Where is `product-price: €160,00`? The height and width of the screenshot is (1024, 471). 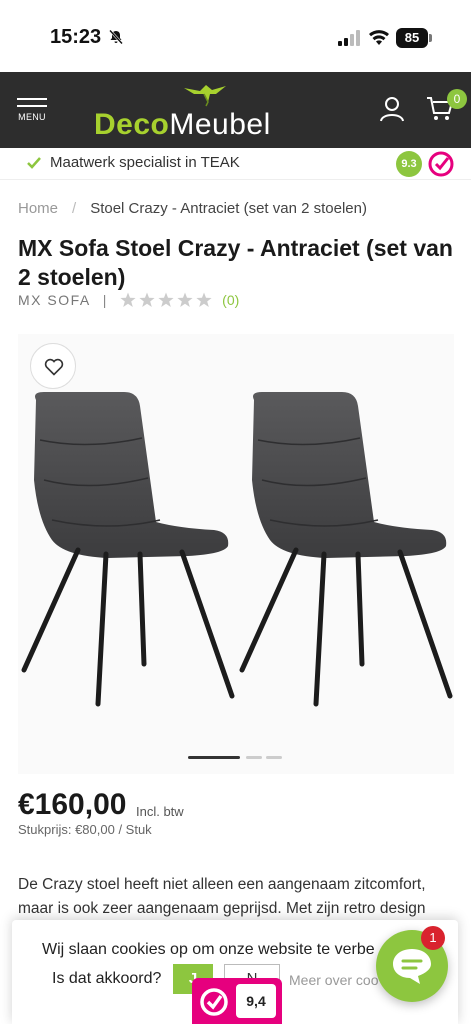
product-price: €160,00 is located at coordinates (72, 804).